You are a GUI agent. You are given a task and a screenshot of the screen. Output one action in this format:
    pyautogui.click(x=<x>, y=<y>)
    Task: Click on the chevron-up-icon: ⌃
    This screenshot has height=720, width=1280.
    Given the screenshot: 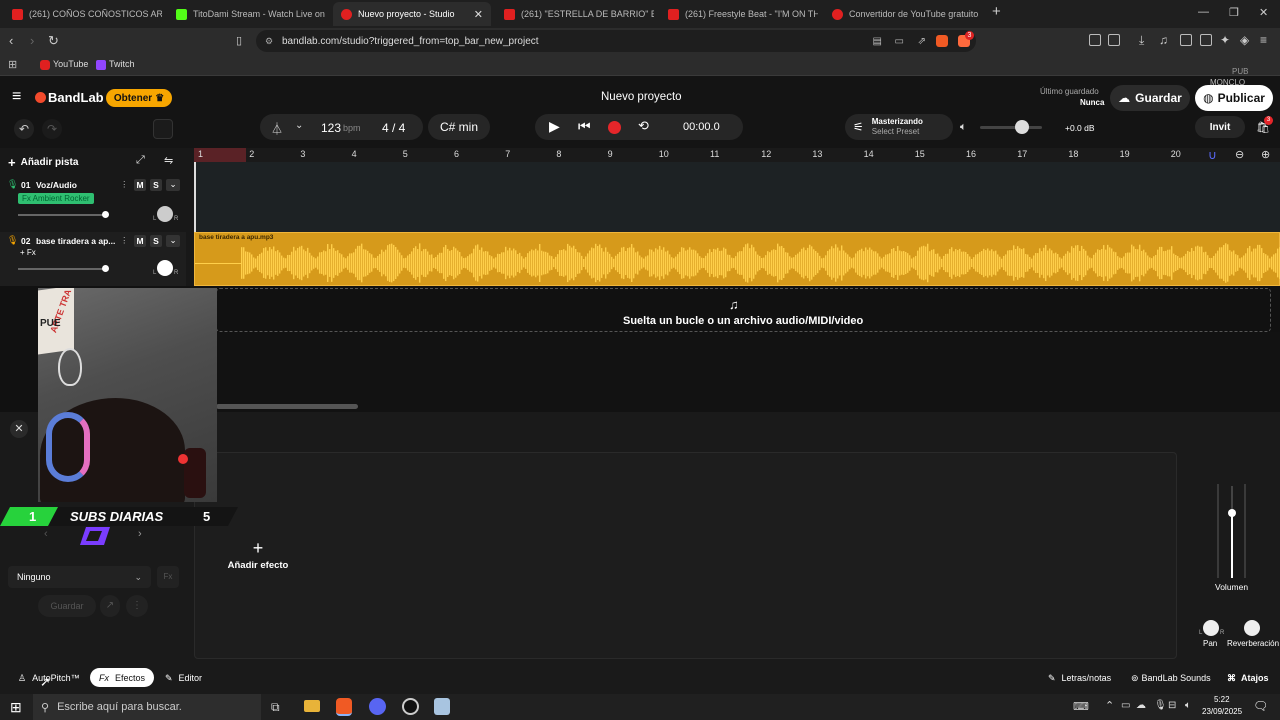 What is the action you would take?
    pyautogui.click(x=1109, y=705)
    